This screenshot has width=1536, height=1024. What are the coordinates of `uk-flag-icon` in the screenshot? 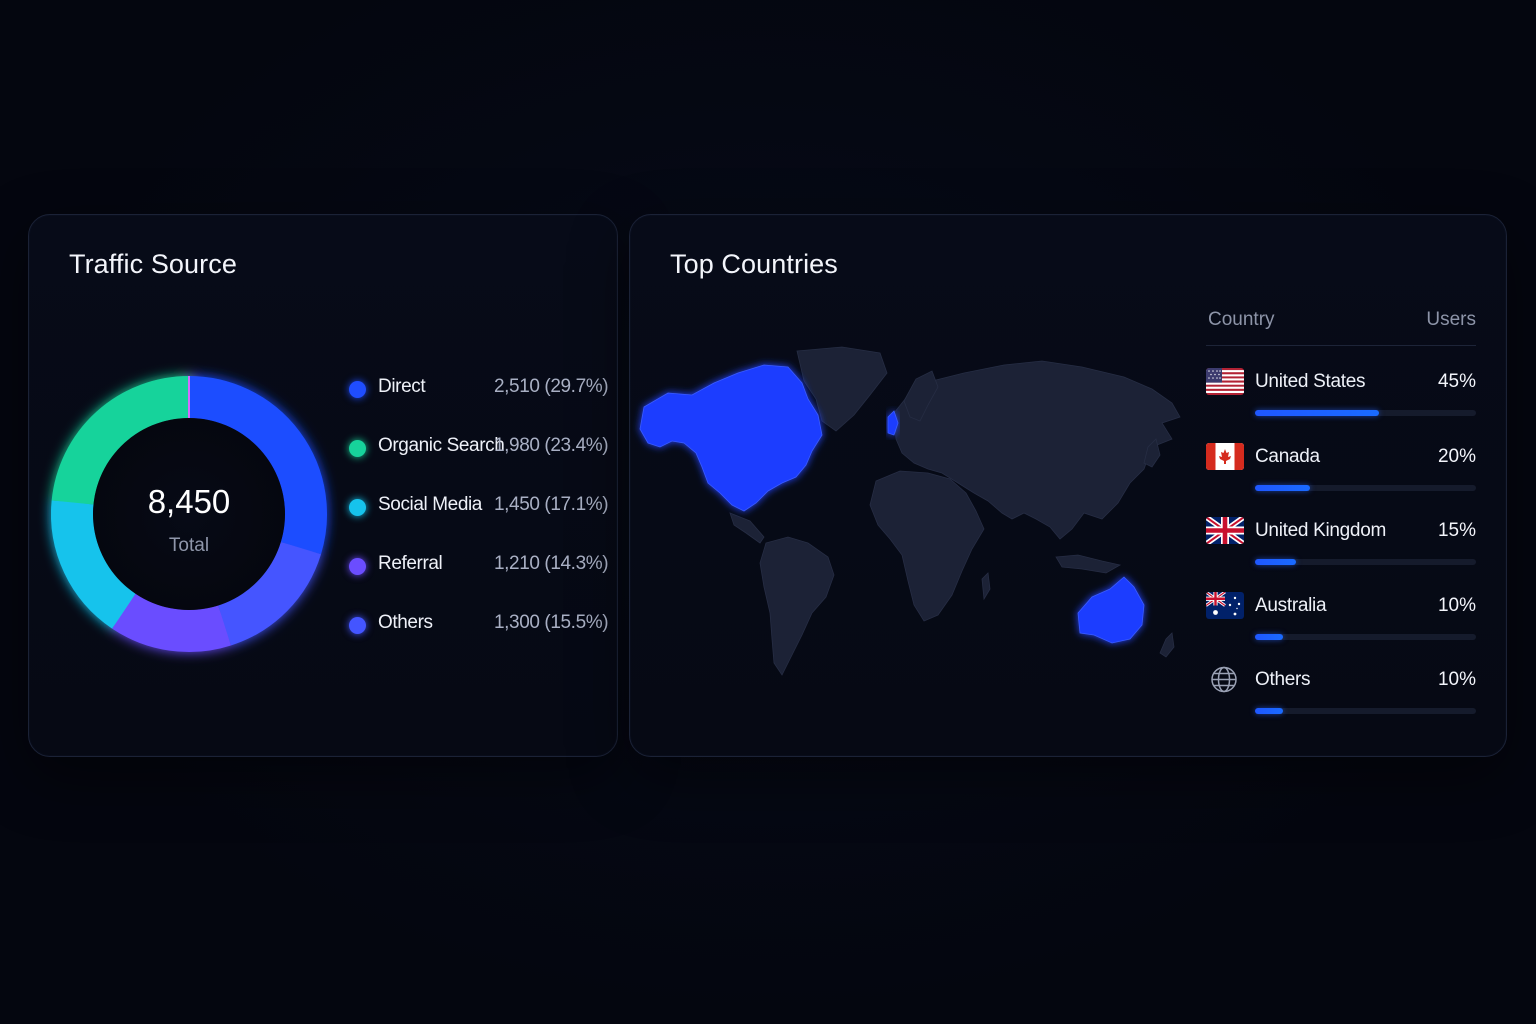 It's located at (1225, 530).